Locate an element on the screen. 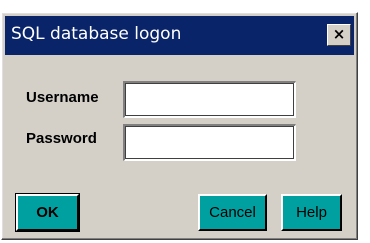 The image size is (370, 243). ok-button: OK is located at coordinates (47, 212).